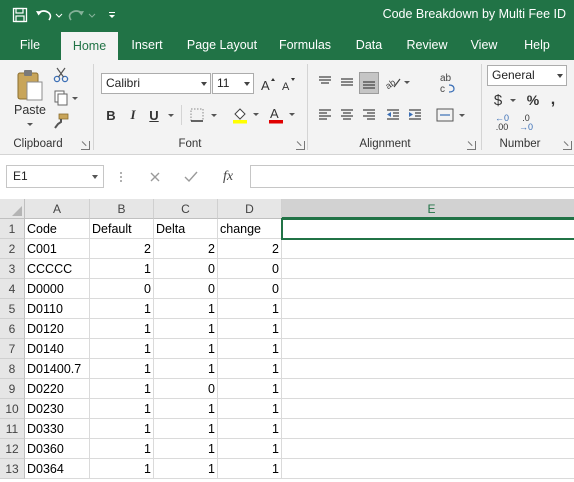 This screenshot has height=482, width=574. I want to click on row-header: 2, so click(12, 249).